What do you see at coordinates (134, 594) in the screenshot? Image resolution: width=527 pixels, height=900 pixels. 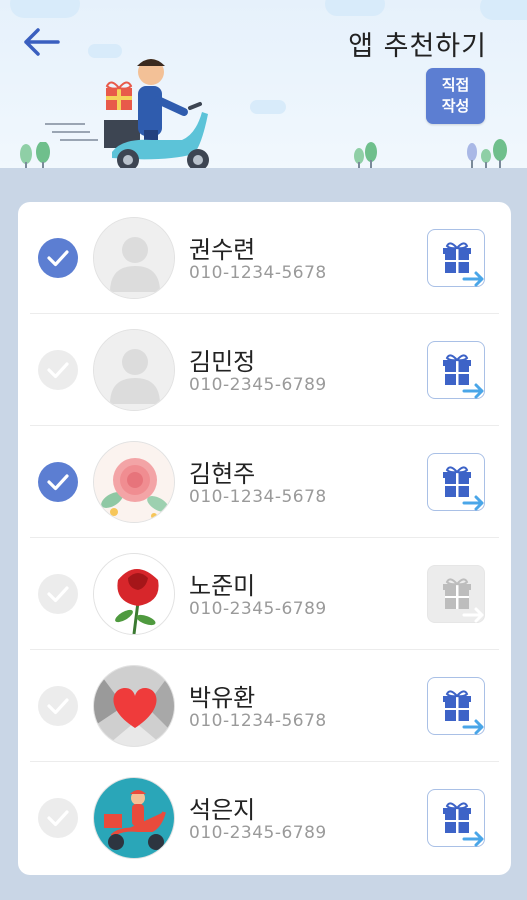 I see `avatar-red-rose` at bounding box center [134, 594].